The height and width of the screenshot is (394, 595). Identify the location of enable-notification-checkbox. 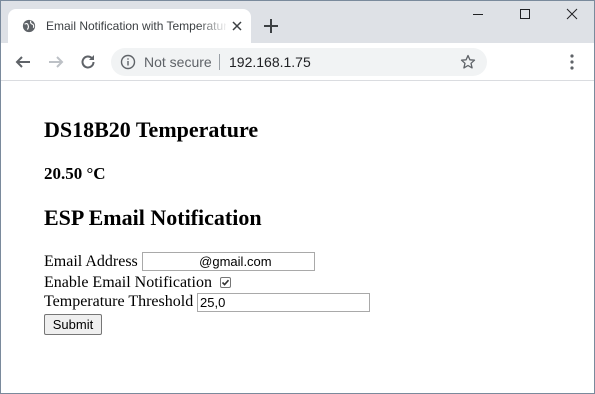
(225, 282).